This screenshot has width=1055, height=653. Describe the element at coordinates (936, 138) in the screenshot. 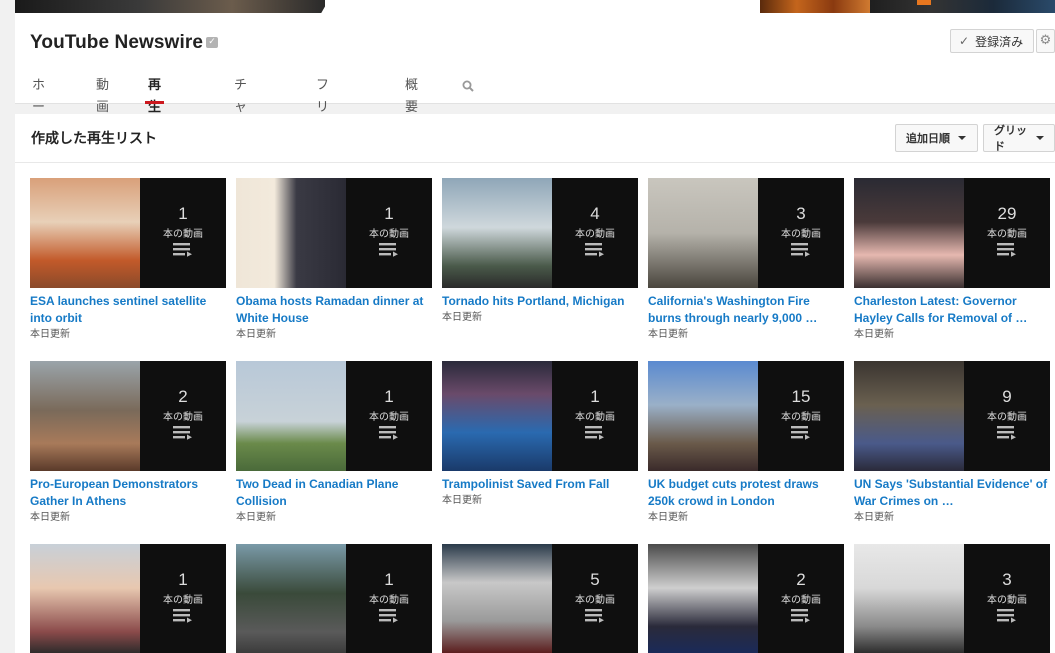

I see `sort-dropdown: 追加日順` at that location.